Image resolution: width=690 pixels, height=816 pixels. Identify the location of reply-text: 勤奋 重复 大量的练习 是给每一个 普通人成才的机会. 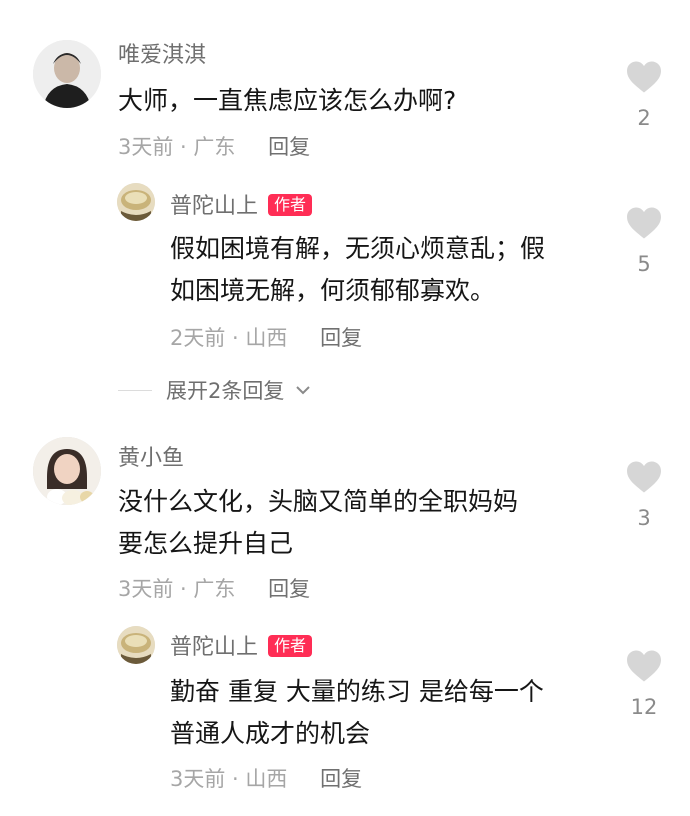
(390, 713).